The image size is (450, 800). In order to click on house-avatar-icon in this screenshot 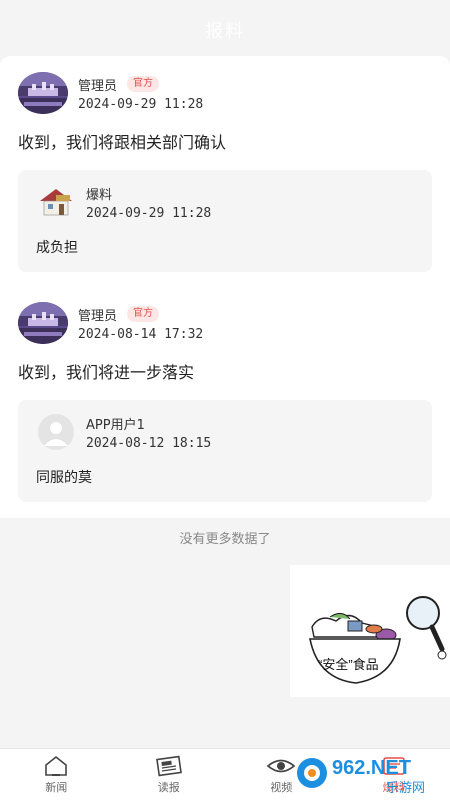, I will do `click(56, 202)`.